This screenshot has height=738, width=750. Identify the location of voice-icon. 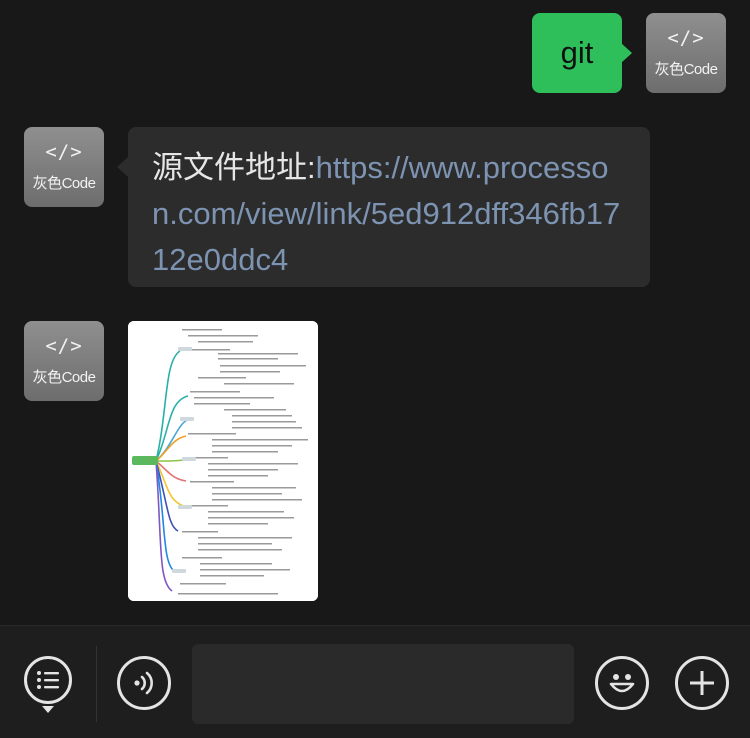
(143, 683).